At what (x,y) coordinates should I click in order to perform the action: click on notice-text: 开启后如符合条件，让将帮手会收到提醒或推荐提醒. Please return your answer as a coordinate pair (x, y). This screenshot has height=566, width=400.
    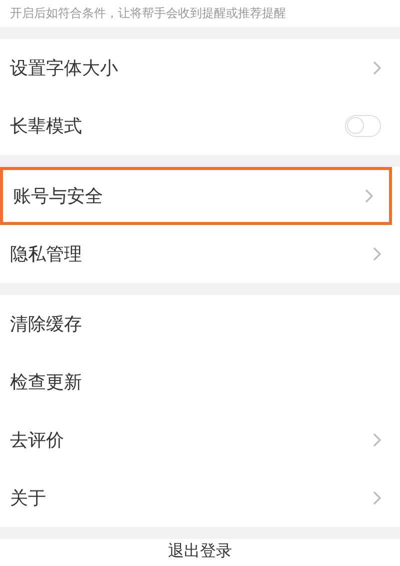
    Looking at the image, I should click on (148, 13).